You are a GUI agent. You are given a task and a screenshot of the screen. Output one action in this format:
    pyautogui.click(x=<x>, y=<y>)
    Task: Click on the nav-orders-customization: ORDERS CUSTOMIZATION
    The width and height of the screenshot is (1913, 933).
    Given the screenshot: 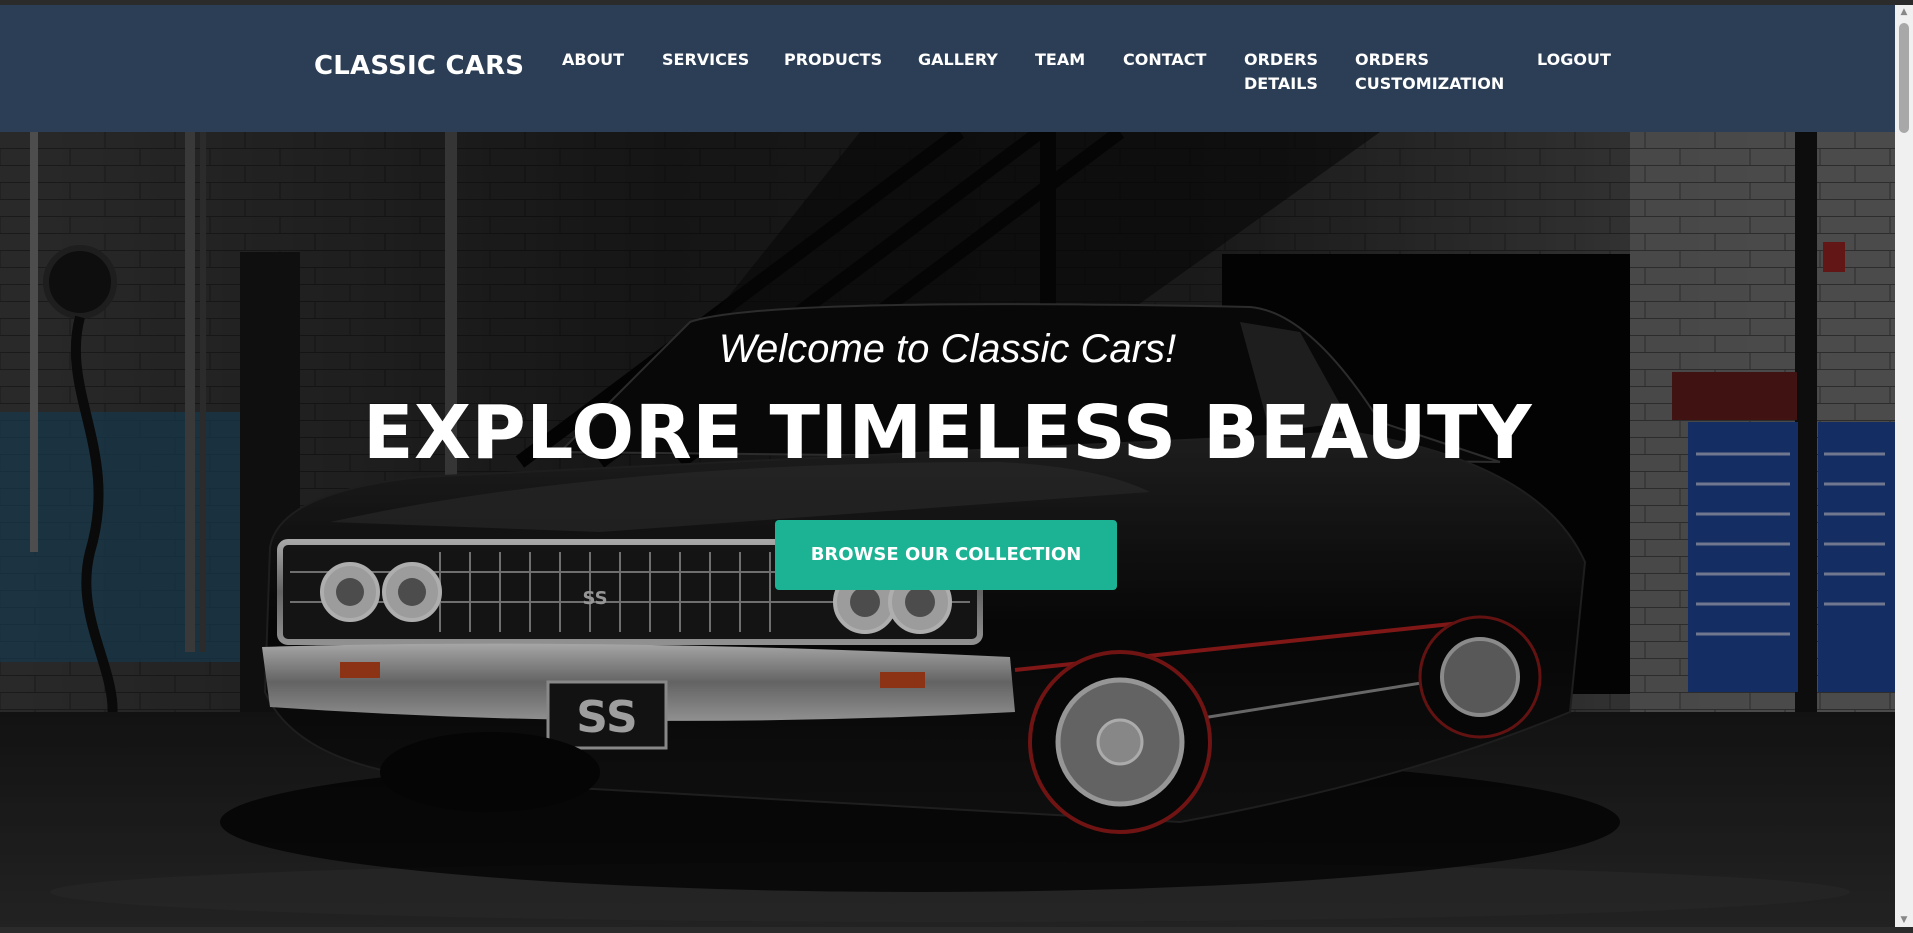 What is the action you would take?
    pyautogui.click(x=1429, y=72)
    